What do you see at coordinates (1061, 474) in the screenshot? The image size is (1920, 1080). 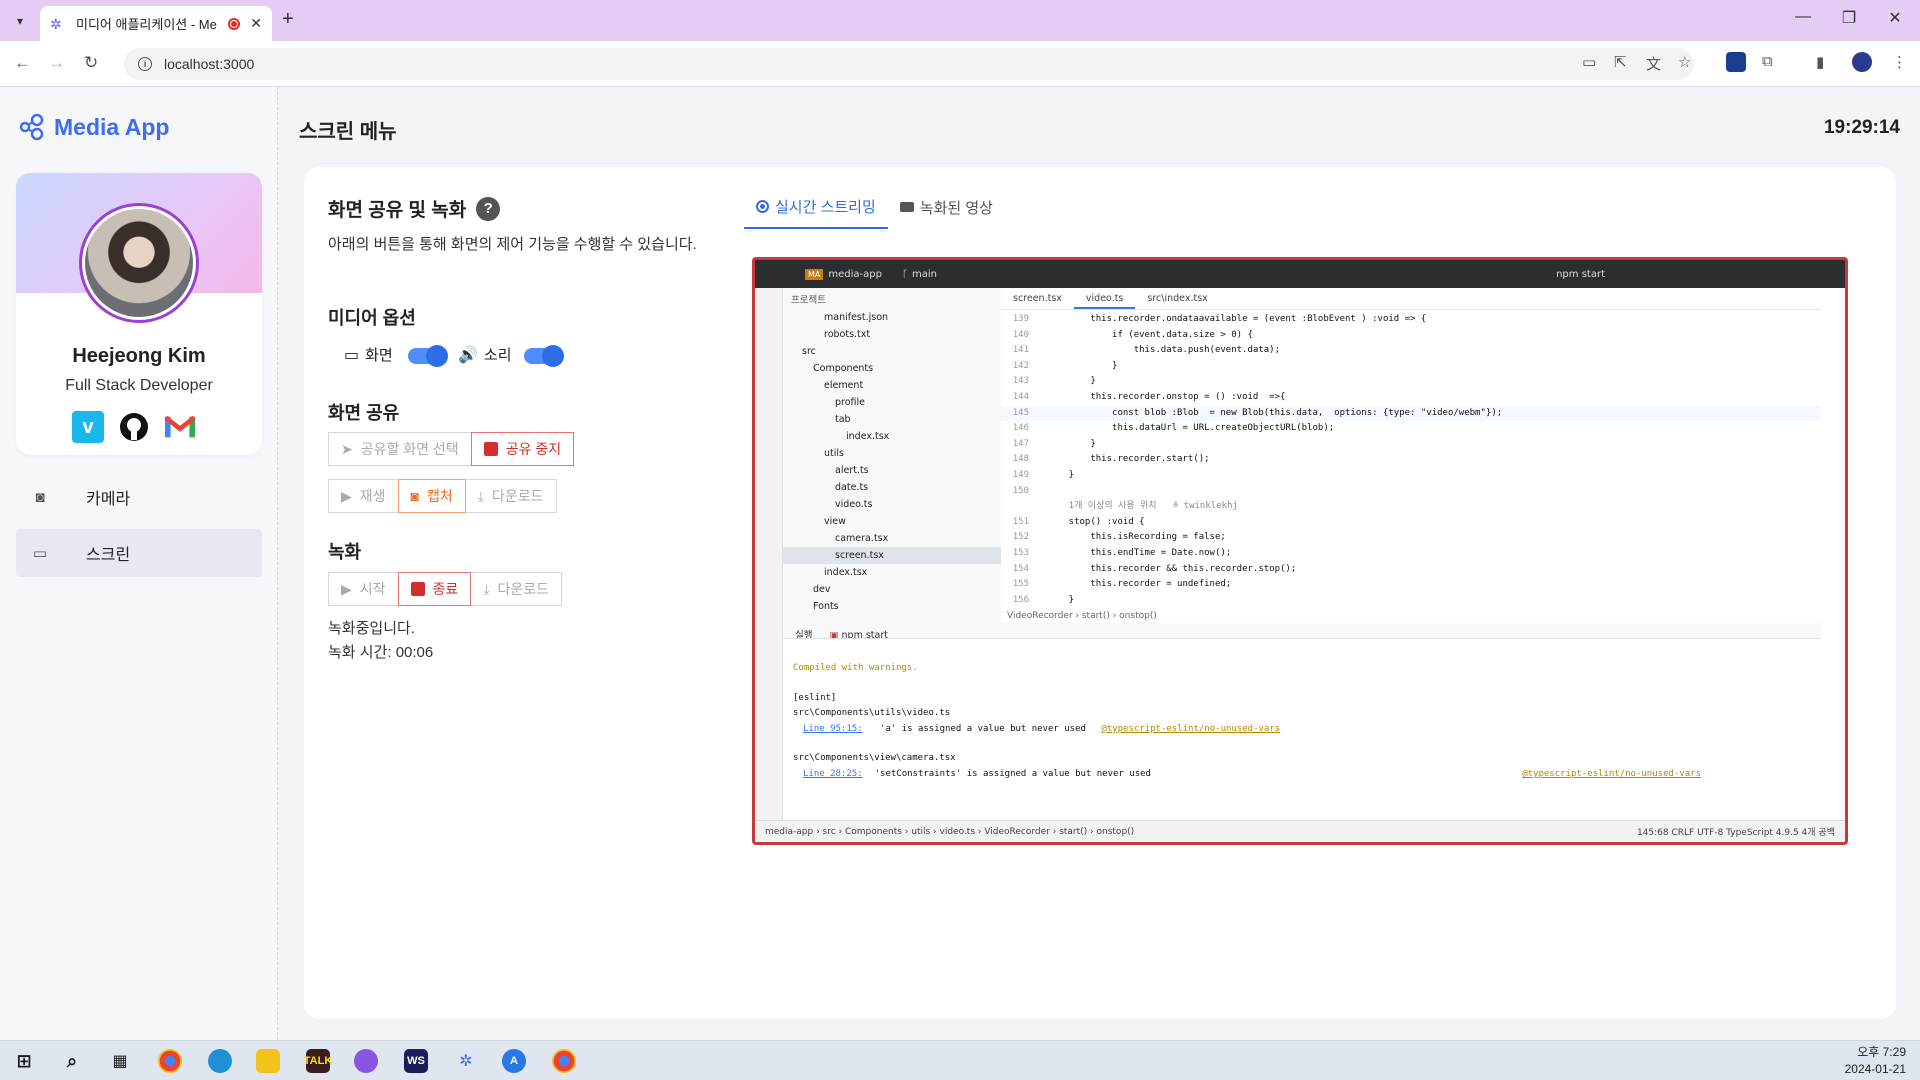 I see `code-text: }` at bounding box center [1061, 474].